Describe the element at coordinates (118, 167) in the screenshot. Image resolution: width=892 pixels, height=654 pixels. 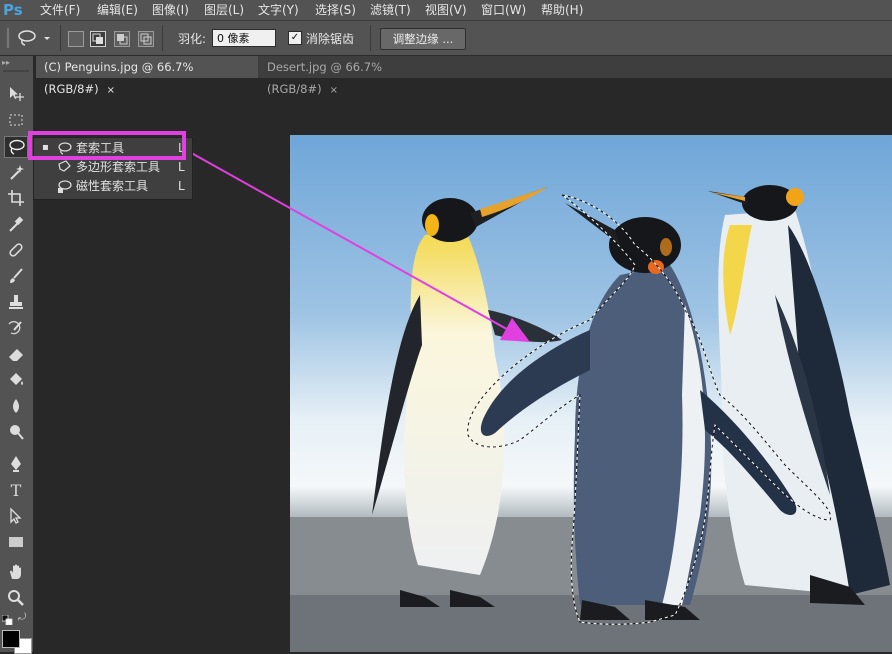
I see `flyout-label: 多边形套索工具` at that location.